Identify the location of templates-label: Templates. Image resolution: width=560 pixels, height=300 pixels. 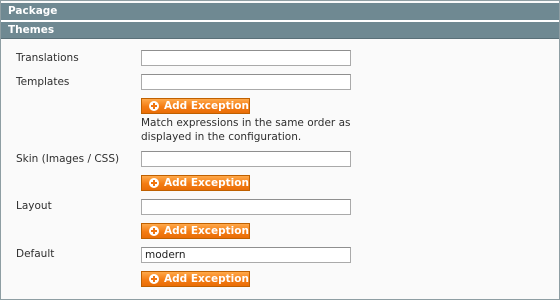
(43, 82).